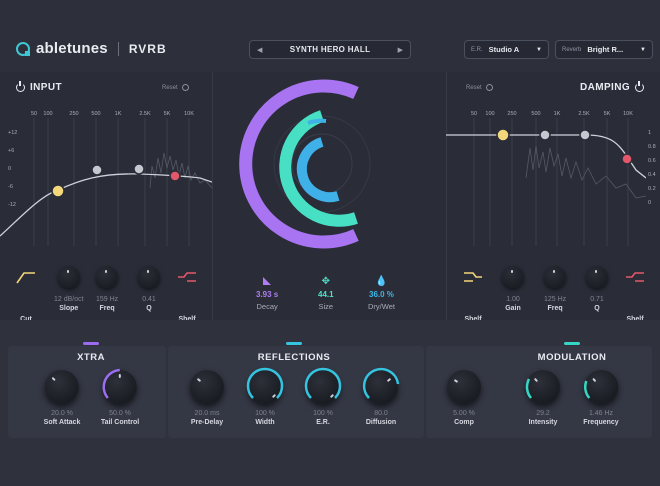 Image resolution: width=660 pixels, height=486 pixels. What do you see at coordinates (635, 294) in the screenshot?
I see `damping-high-shelf-control: Shelf` at bounding box center [635, 294].